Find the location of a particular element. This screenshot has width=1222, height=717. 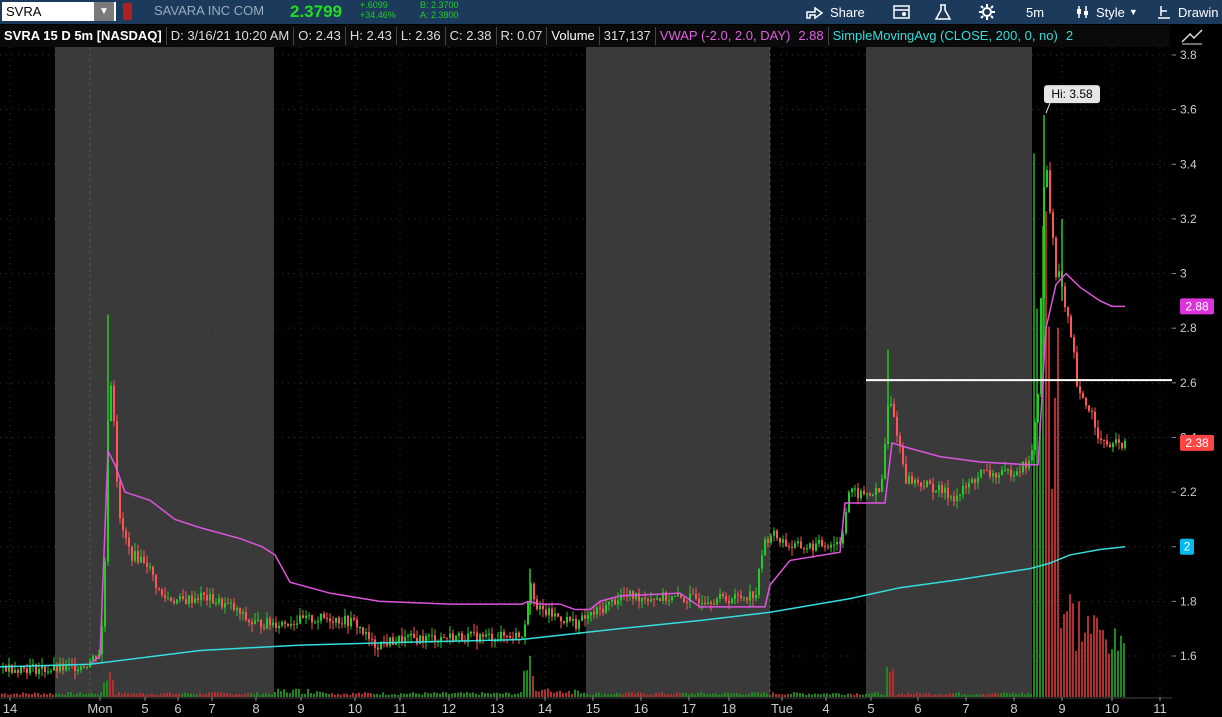

bar-date: D: 3/16/21 10:20 AM is located at coordinates (231, 36).